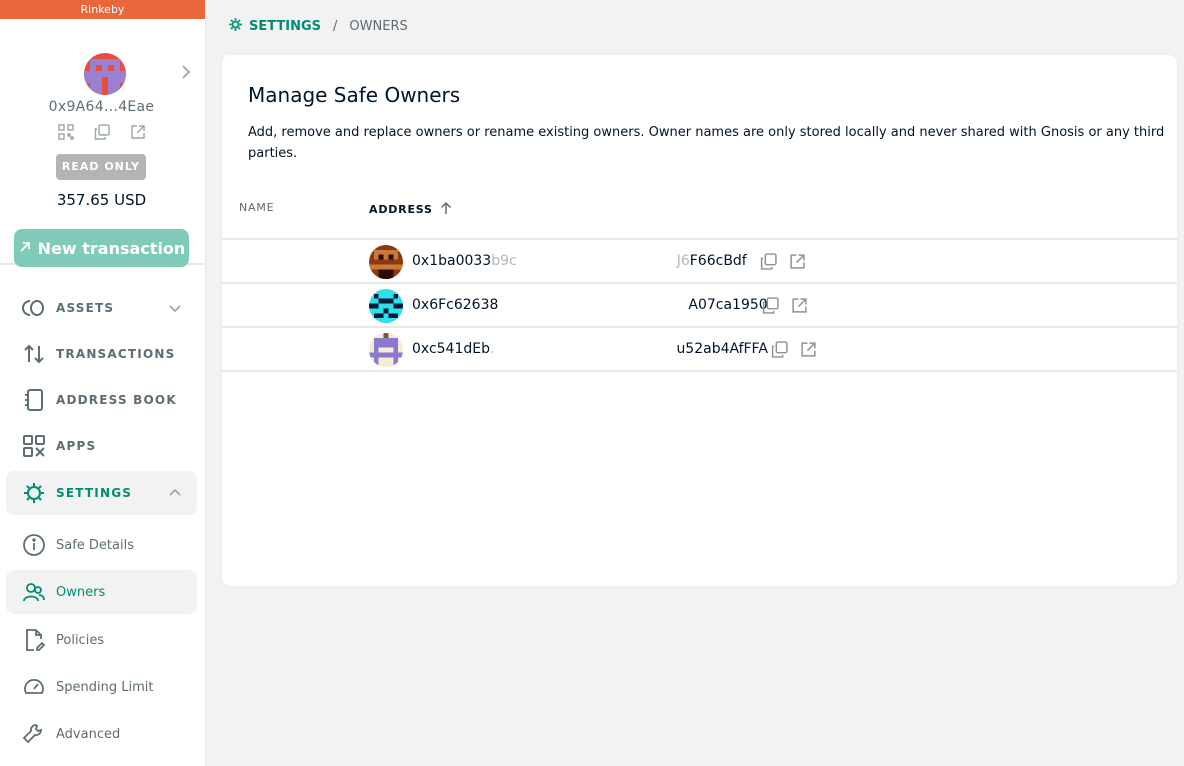 This screenshot has width=1184, height=766. Describe the element at coordinates (186, 72) in the screenshot. I see `chevron-right-icon` at that location.